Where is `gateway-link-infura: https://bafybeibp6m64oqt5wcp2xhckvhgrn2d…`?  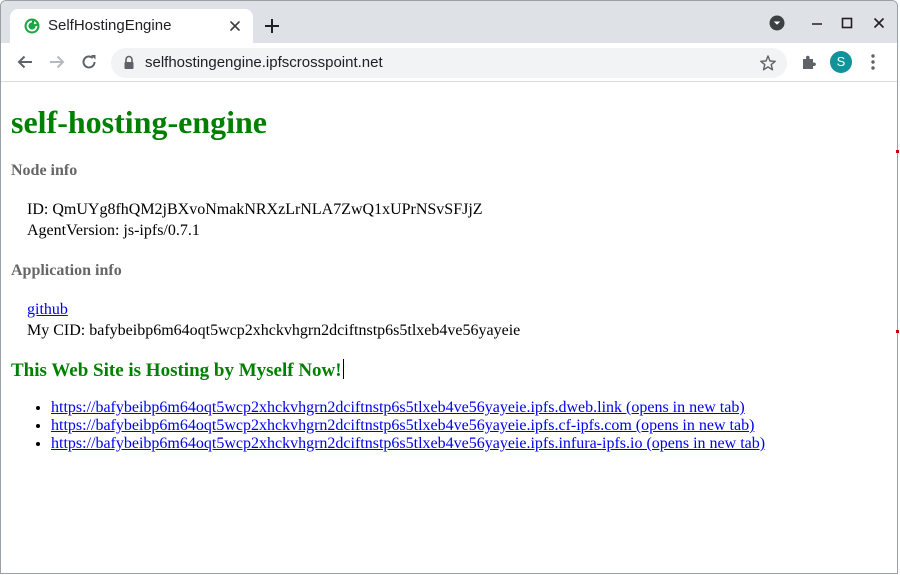
gateway-link-infura: https://bafybeibp6m64oqt5wcp2xhckvhgrn2d… is located at coordinates (408, 443).